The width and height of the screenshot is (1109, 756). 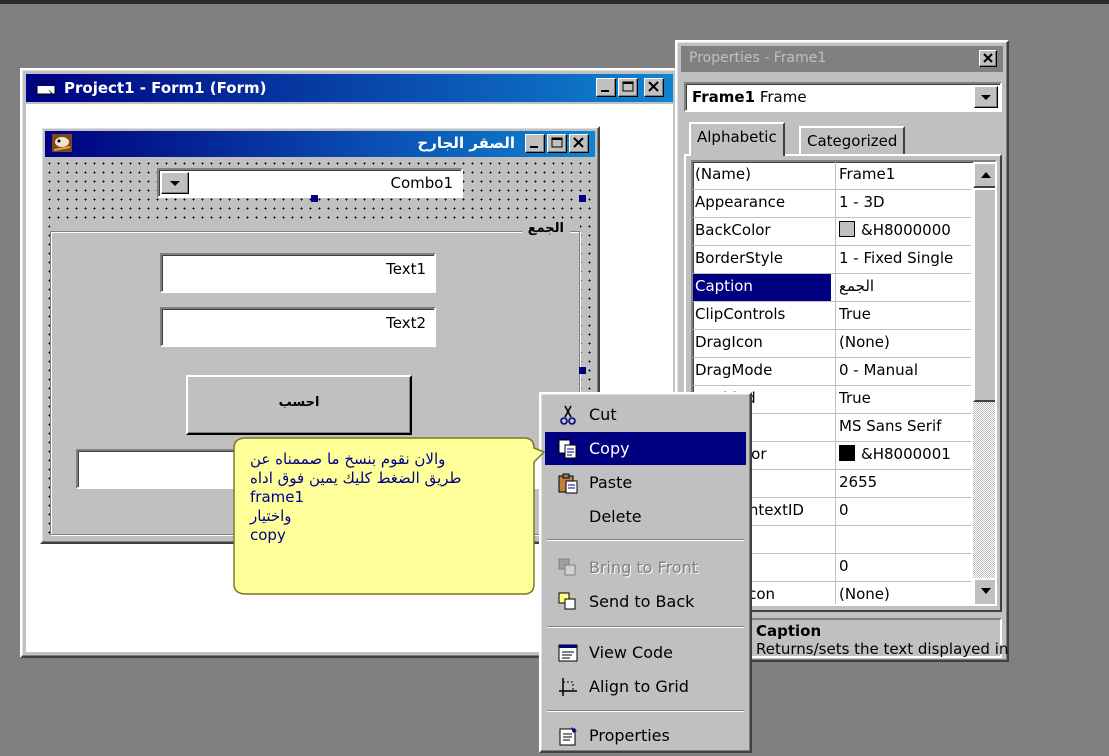 I want to click on property-value: &H8000001, so click(x=906, y=454).